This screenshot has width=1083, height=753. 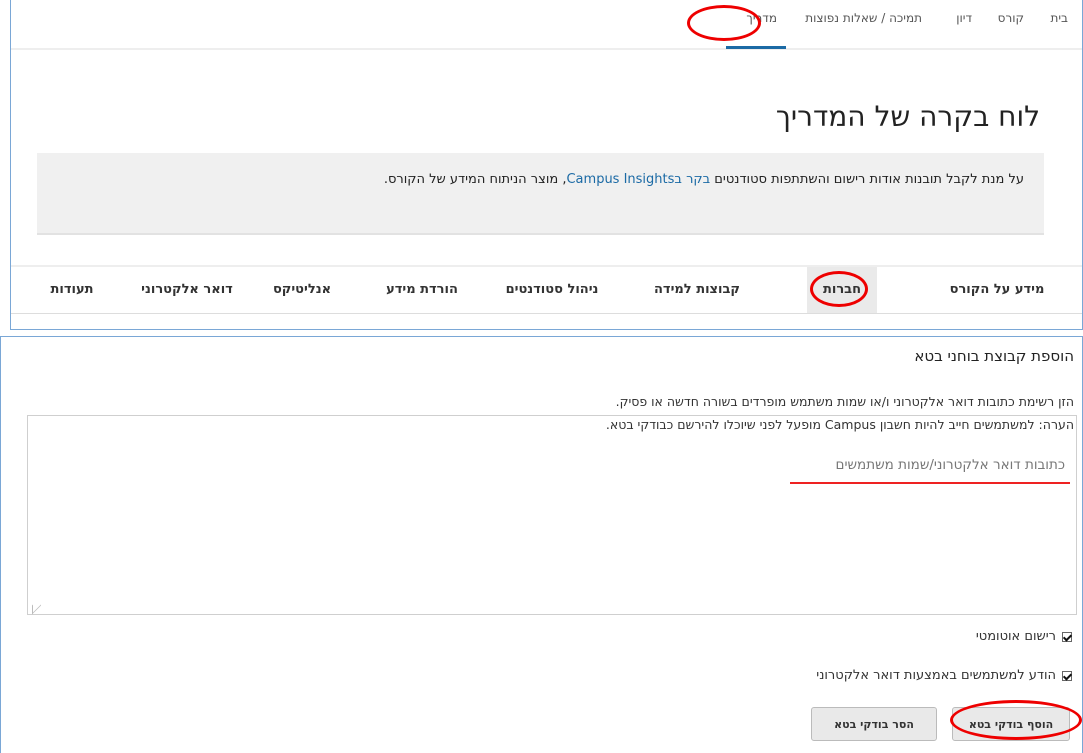 I want to click on notify-row: הודע למשתמשים באמצעות דואר אלקטרוני, so click(x=944, y=675).